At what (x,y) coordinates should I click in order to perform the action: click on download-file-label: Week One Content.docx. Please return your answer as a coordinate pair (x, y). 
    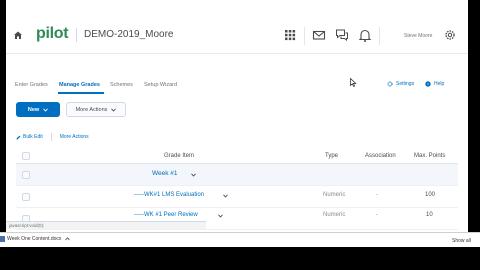
    Looking at the image, I should click on (34, 239).